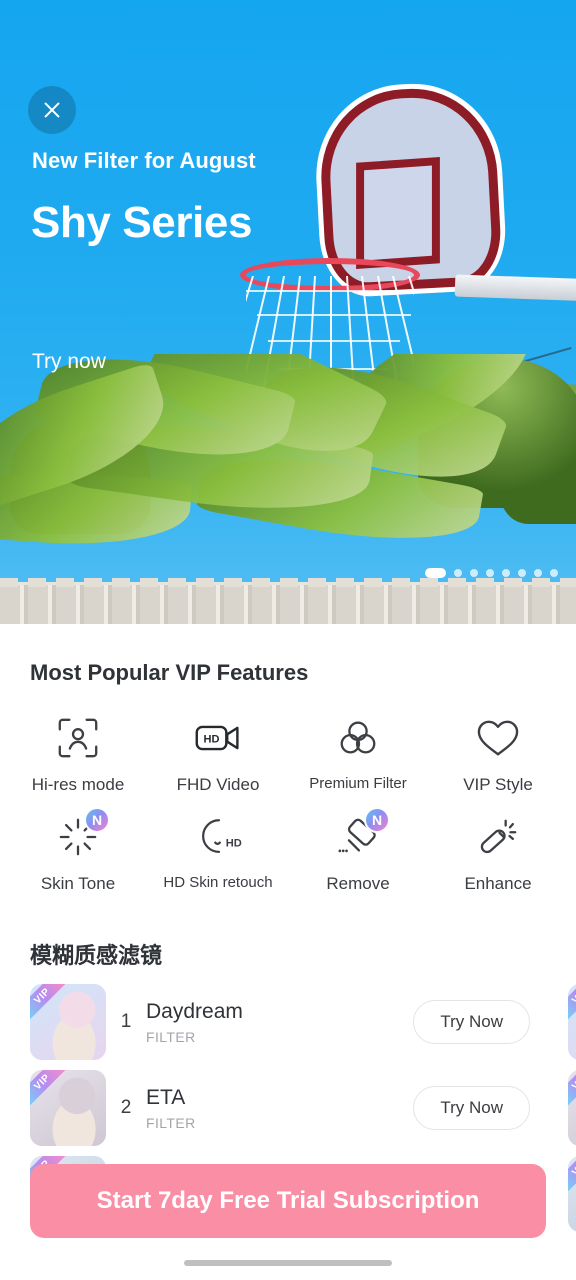 Image resolution: width=576 pixels, height=1280 pixels. Describe the element at coordinates (218, 882) in the screenshot. I see `vip-feature-label: HD Skin retouch` at that location.